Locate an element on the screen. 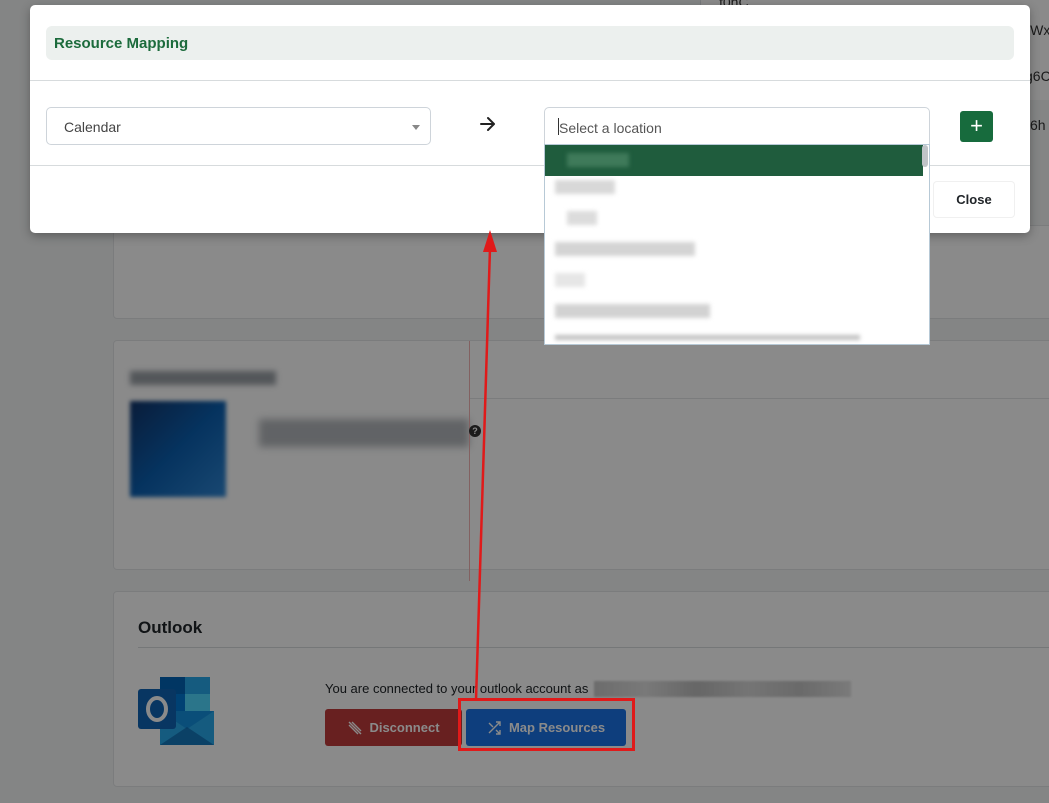 The image size is (1049, 803). resource-type-value: Calendar is located at coordinates (92, 127).